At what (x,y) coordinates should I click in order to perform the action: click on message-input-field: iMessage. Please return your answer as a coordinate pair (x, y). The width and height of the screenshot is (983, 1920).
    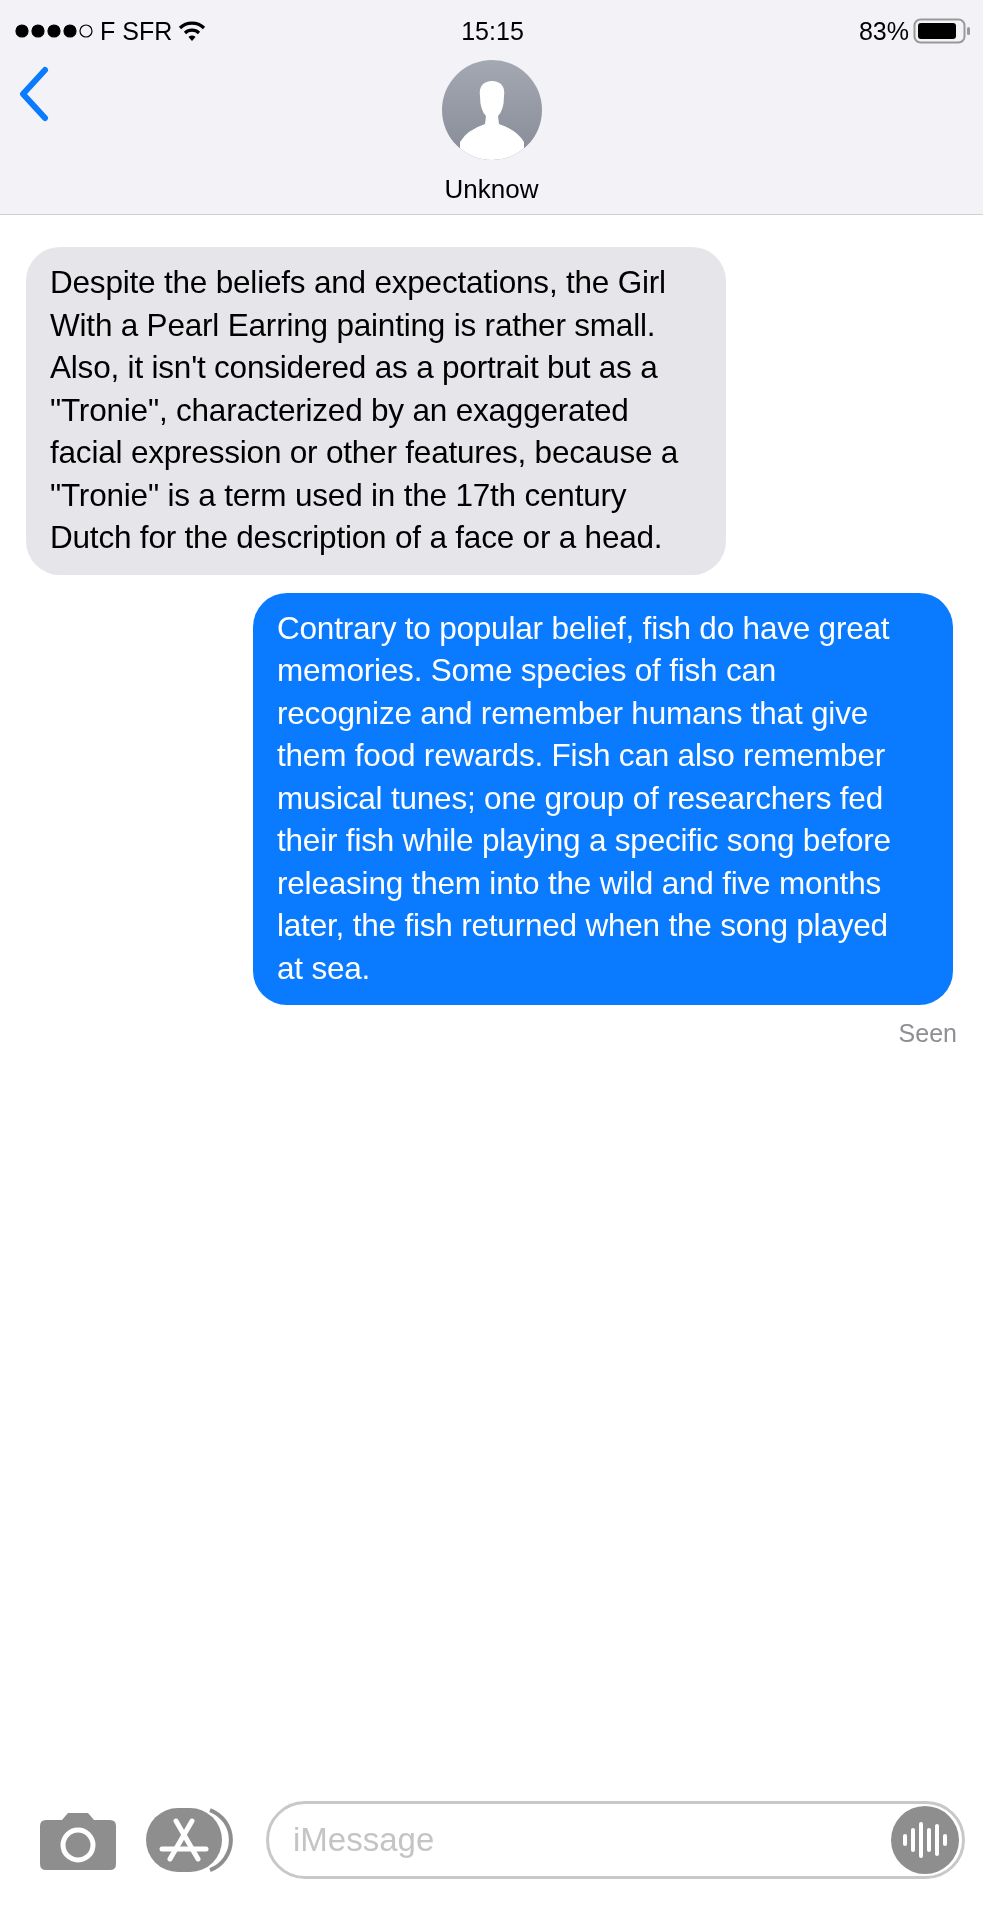
    Looking at the image, I should click on (615, 1840).